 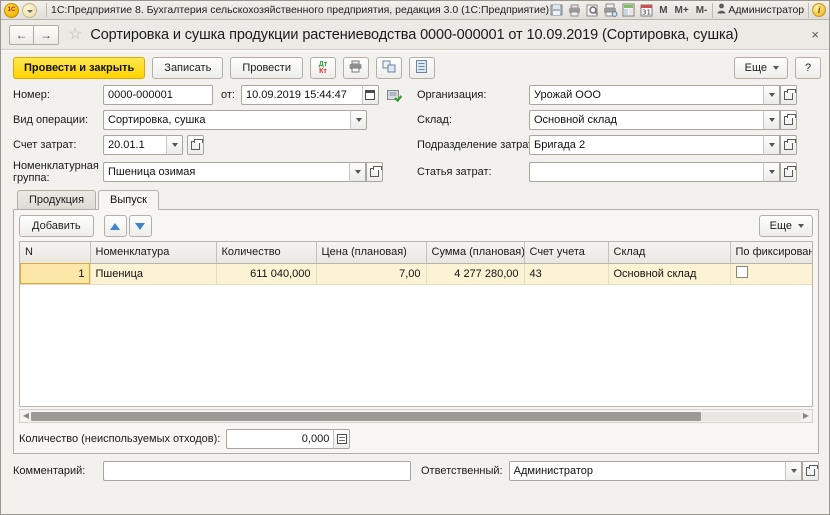 I want to click on cell-row-number: 1, so click(x=55, y=274).